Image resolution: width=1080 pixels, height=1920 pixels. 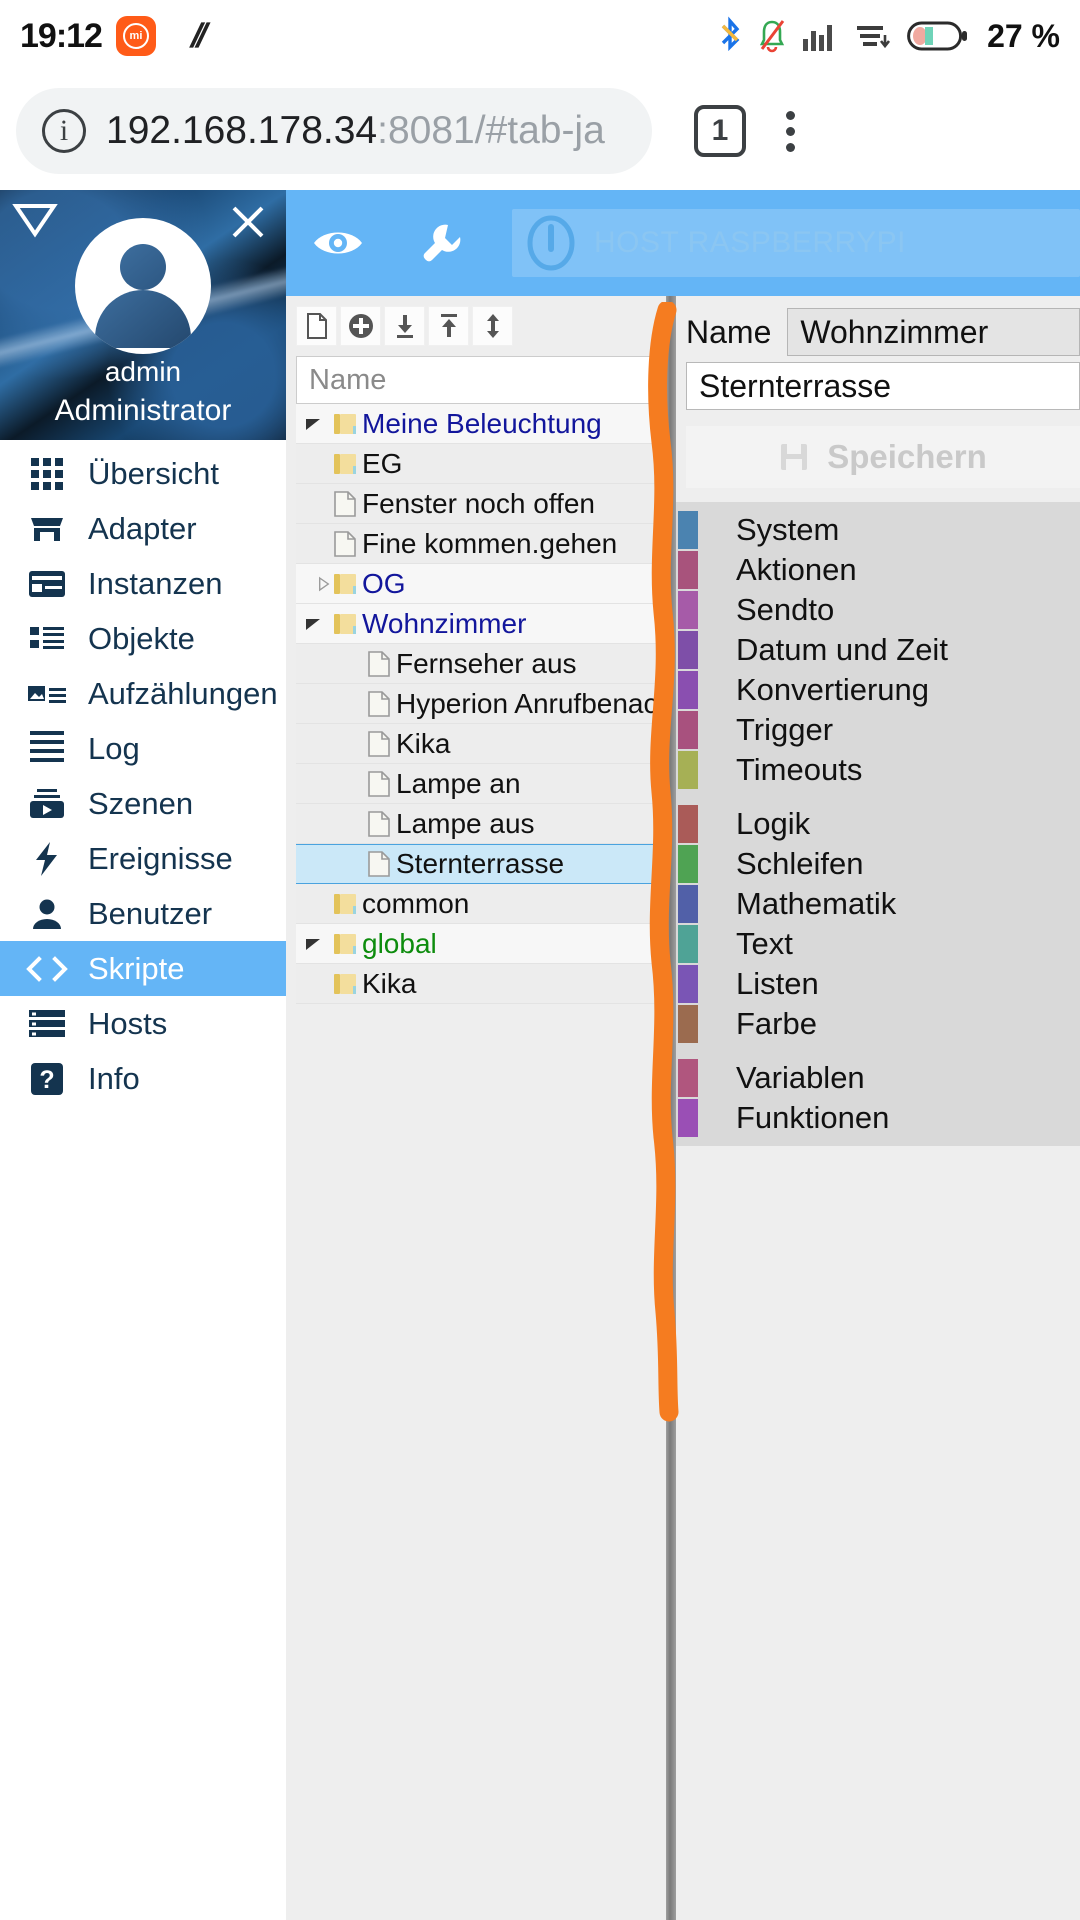 What do you see at coordinates (476, 824) in the screenshot?
I see `tree-row: Lampe aus` at bounding box center [476, 824].